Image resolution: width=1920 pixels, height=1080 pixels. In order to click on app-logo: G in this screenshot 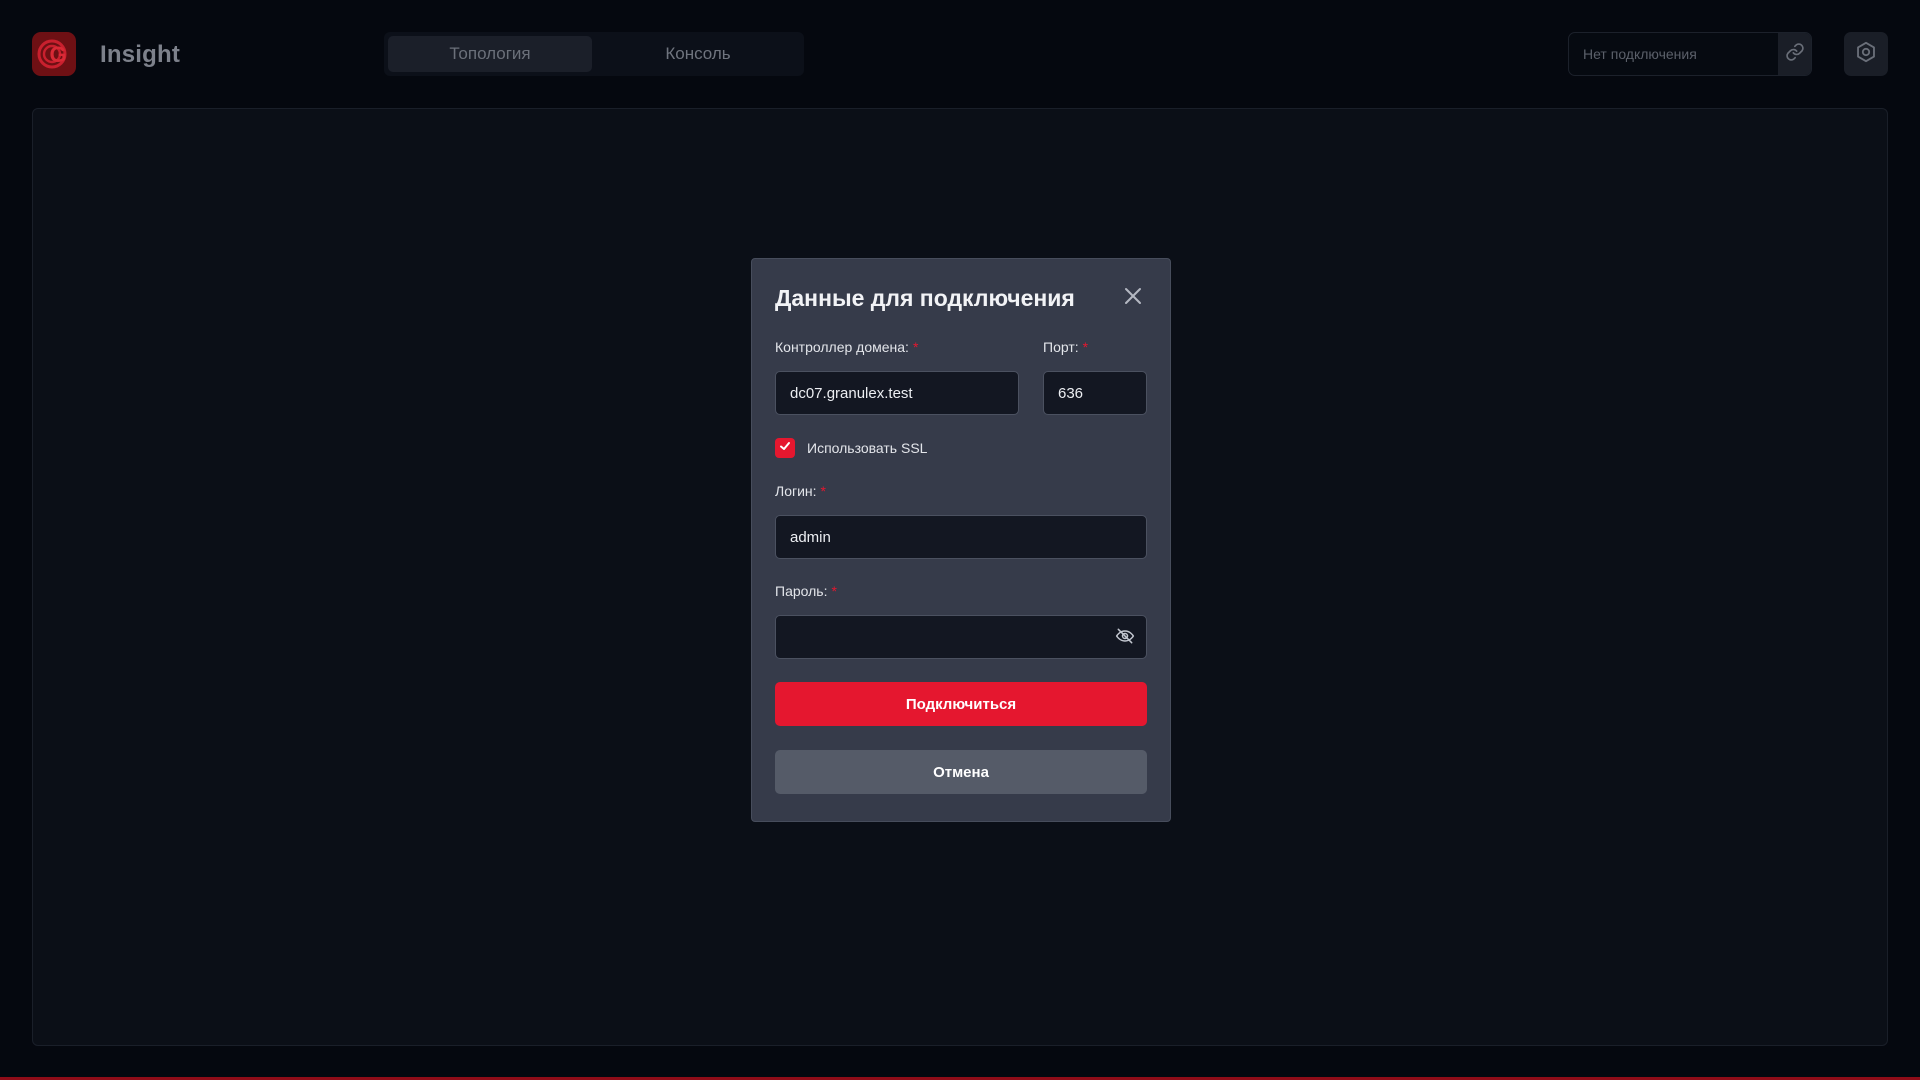, I will do `click(54, 54)`.